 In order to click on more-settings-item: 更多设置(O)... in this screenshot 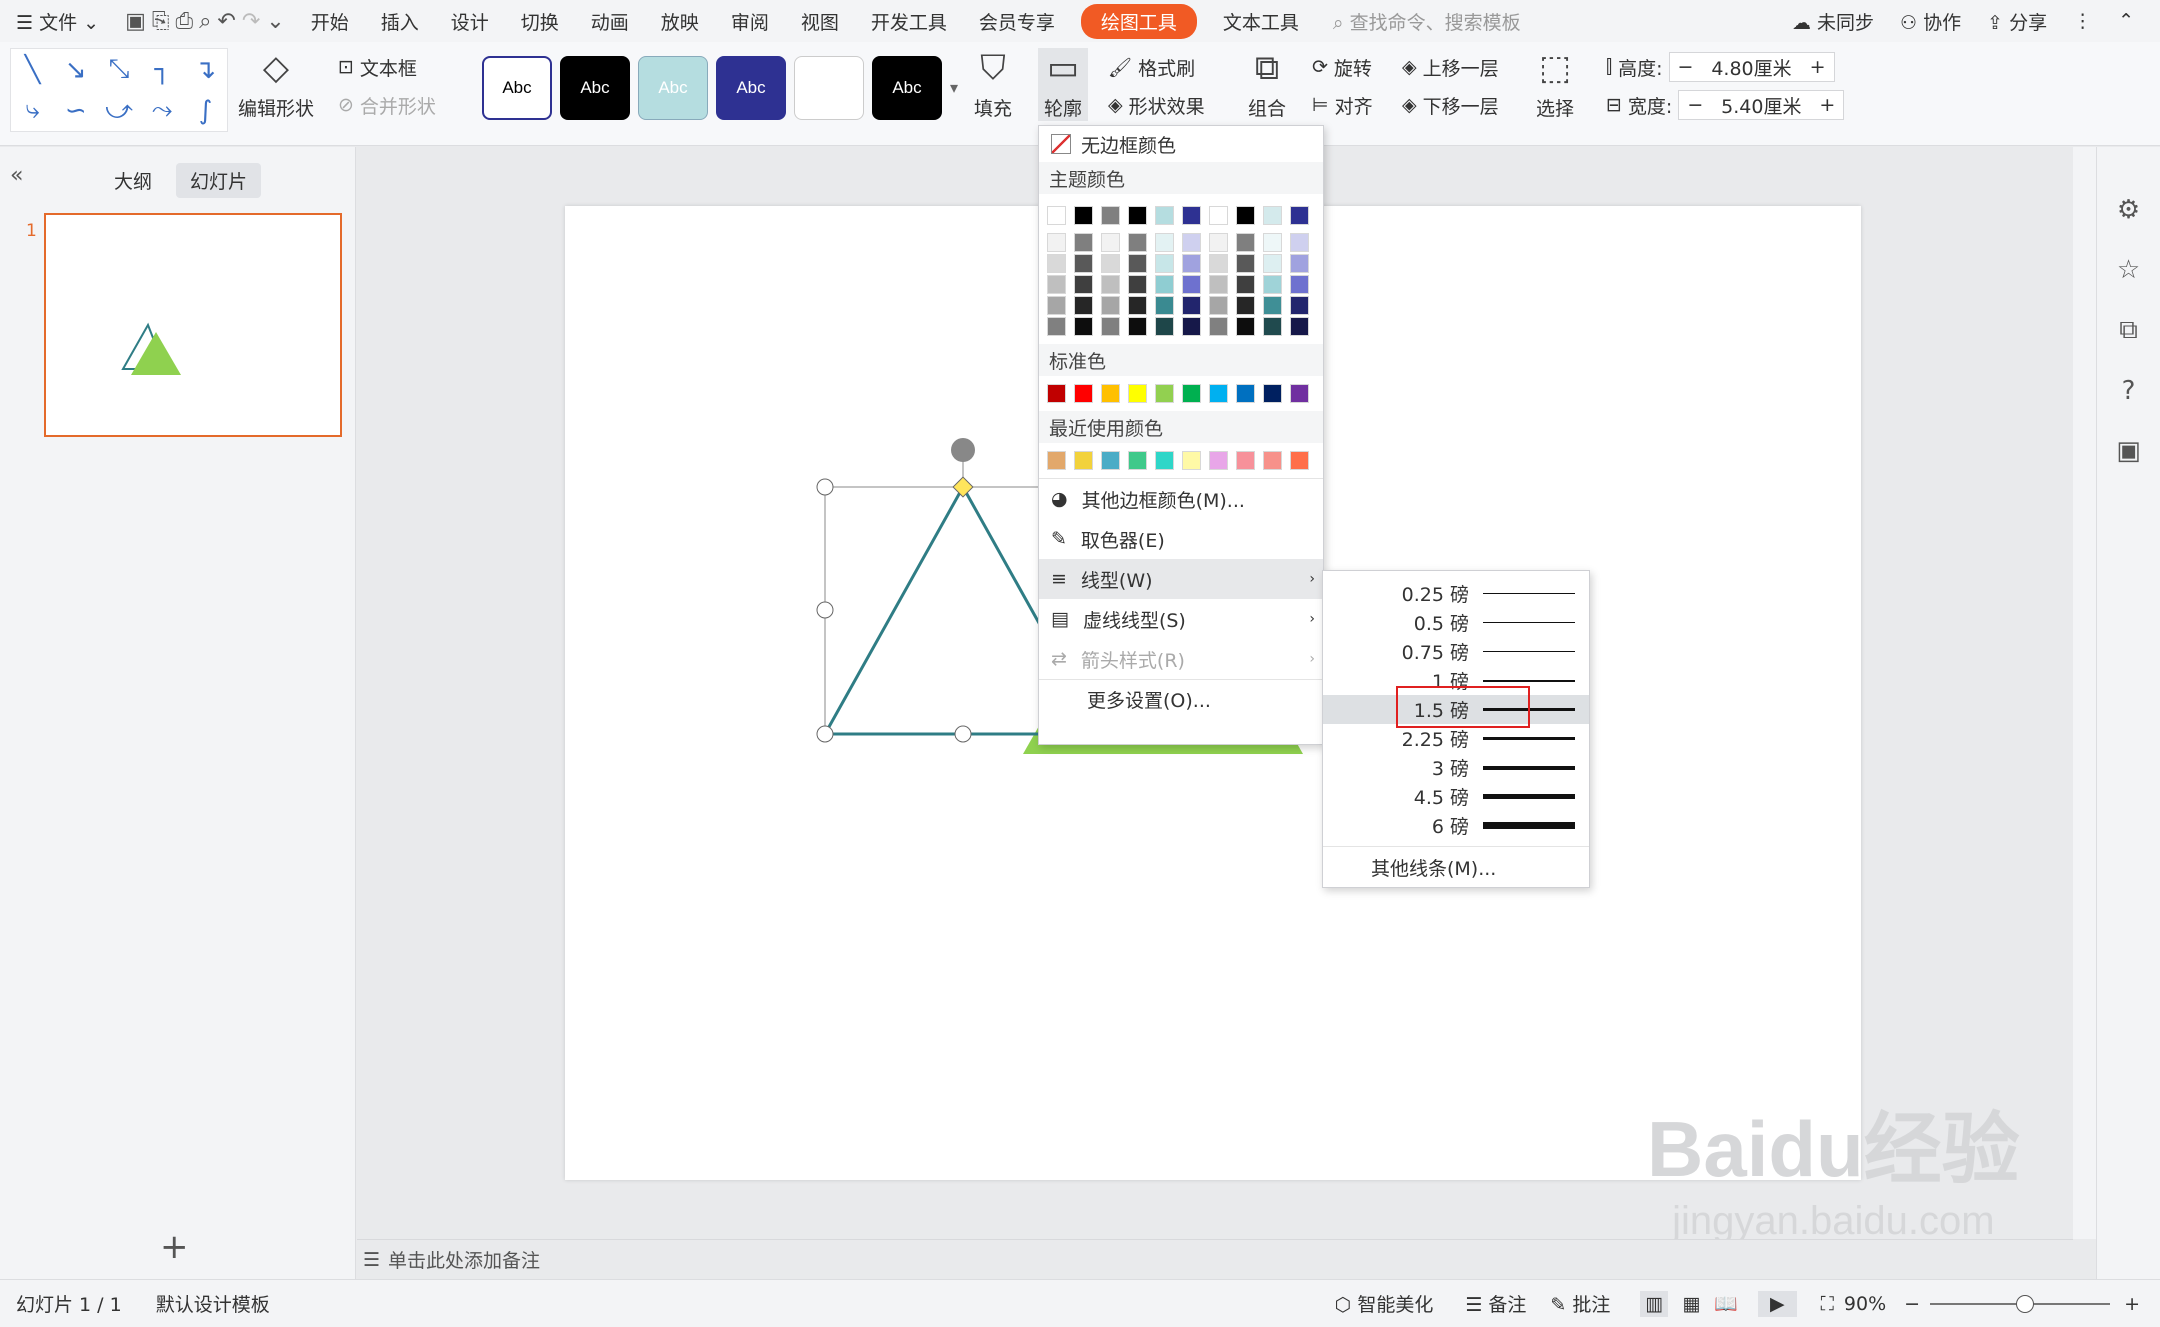, I will do `click(1181, 699)`.